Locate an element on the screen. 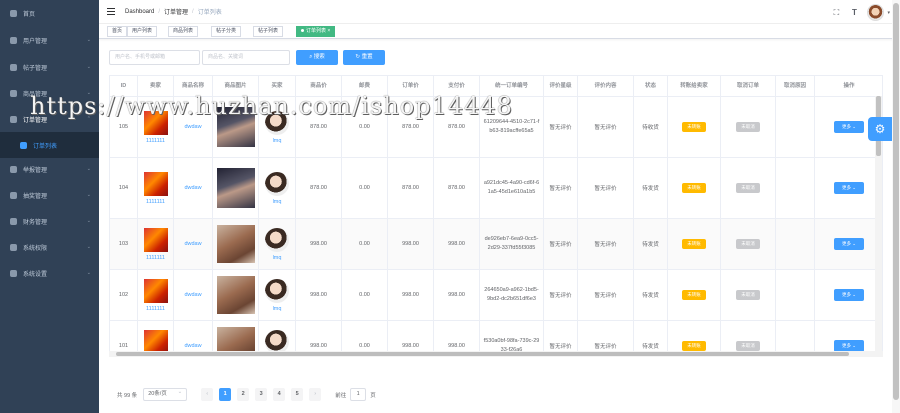 Image resolution: width=900 pixels, height=413 pixels. font-size-icon: T is located at coordinates (854, 13).